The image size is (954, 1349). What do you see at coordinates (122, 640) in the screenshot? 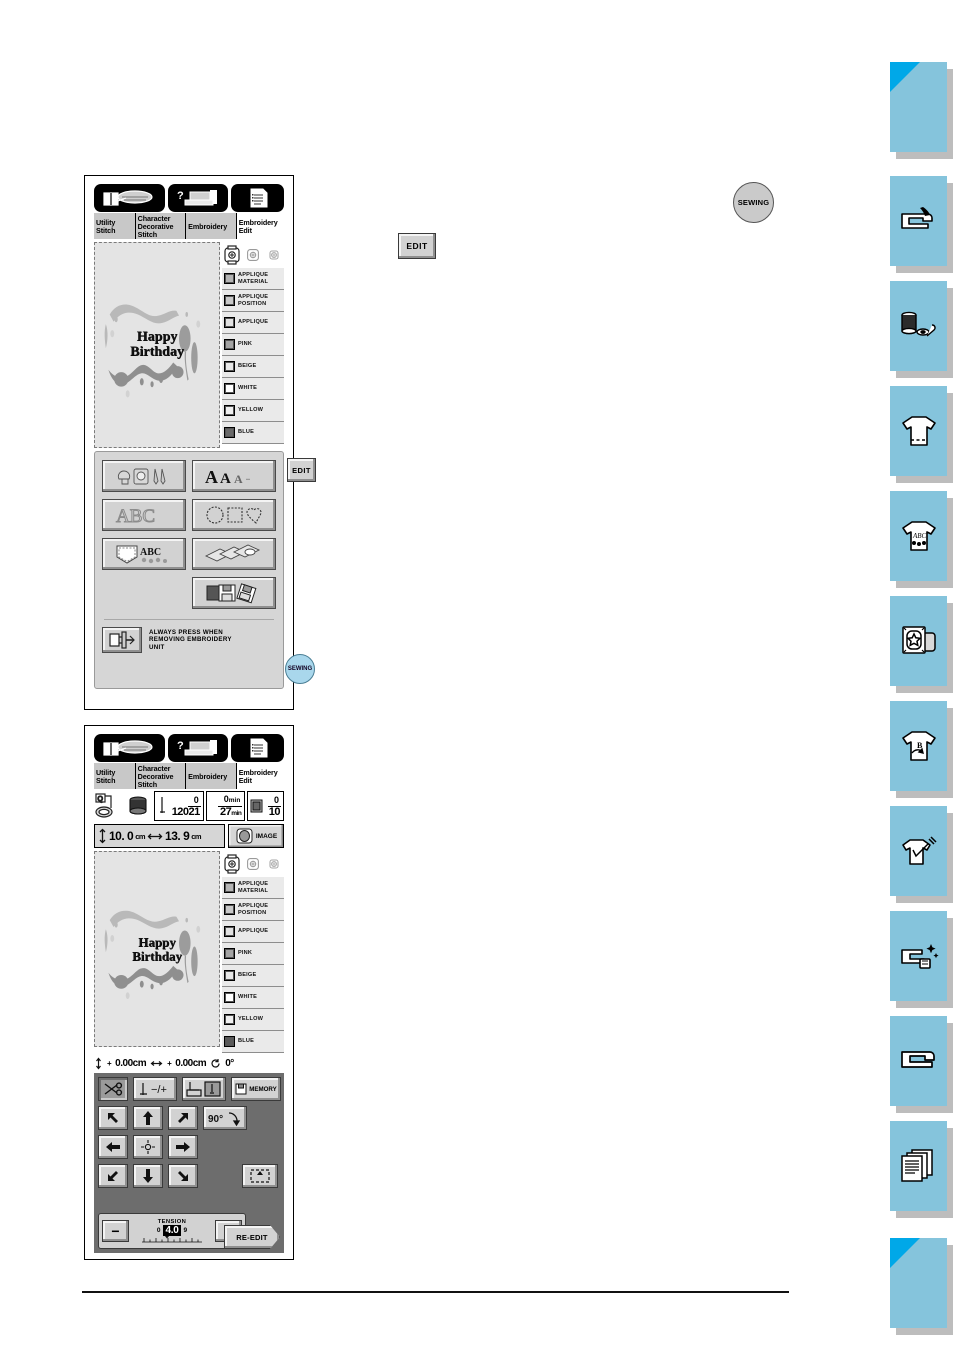
I see `remove-embroidery-unit-button` at bounding box center [122, 640].